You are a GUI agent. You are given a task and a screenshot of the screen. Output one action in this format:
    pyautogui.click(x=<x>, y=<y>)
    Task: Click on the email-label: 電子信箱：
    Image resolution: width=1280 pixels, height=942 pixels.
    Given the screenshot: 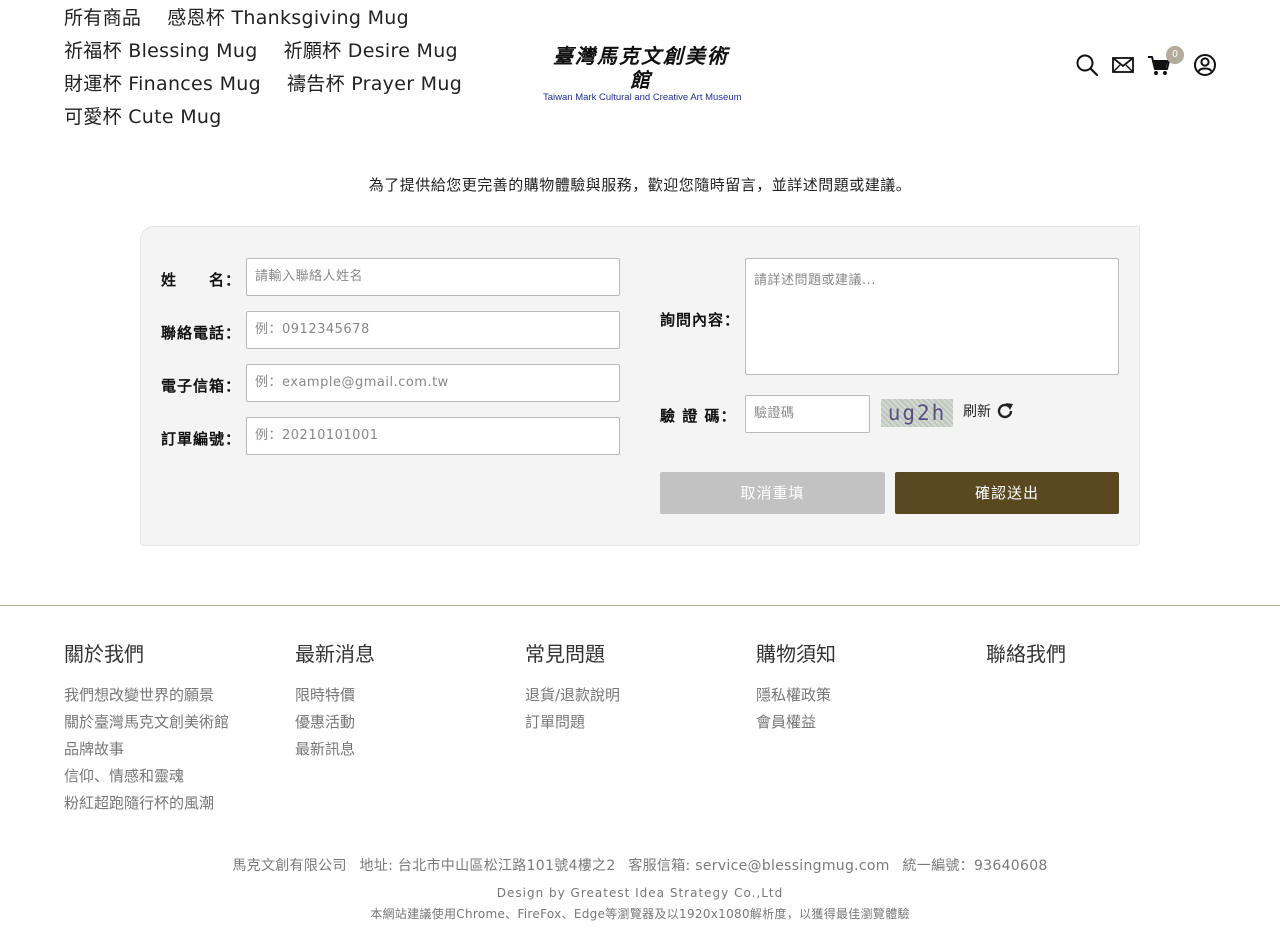 What is the action you would take?
    pyautogui.click(x=201, y=386)
    